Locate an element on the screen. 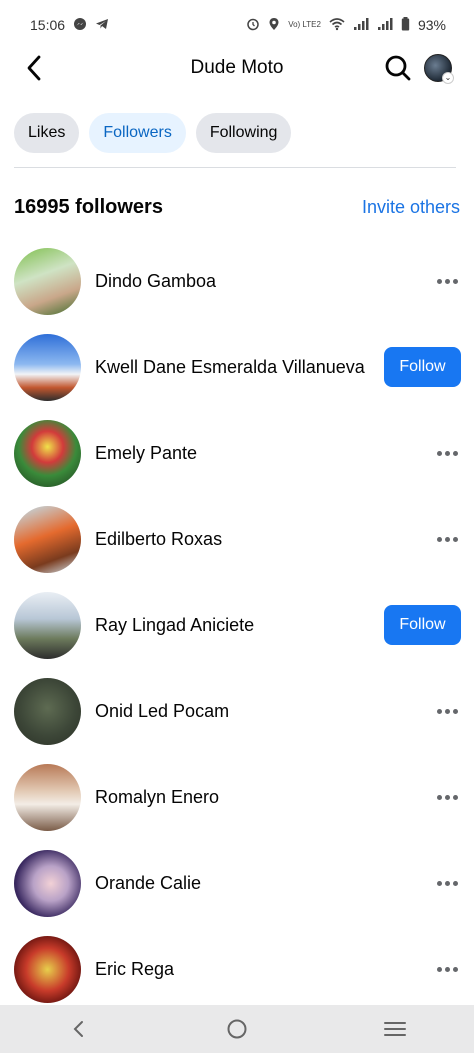  follower-name: Orande Calie is located at coordinates (235, 883).